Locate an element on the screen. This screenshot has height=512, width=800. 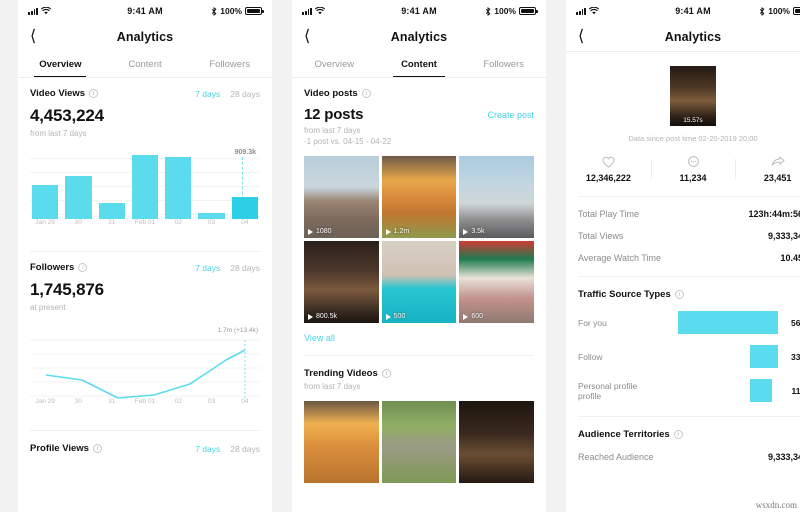
video-views-value: 4,453,224 is located at coordinates (67, 115).